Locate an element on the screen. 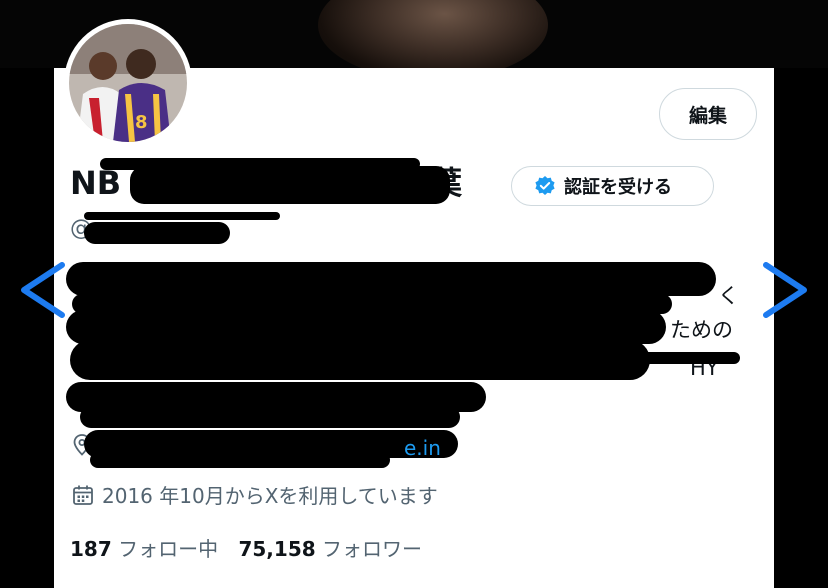 The width and height of the screenshot is (828, 588). avatar-photo: 8 is located at coordinates (128, 83).